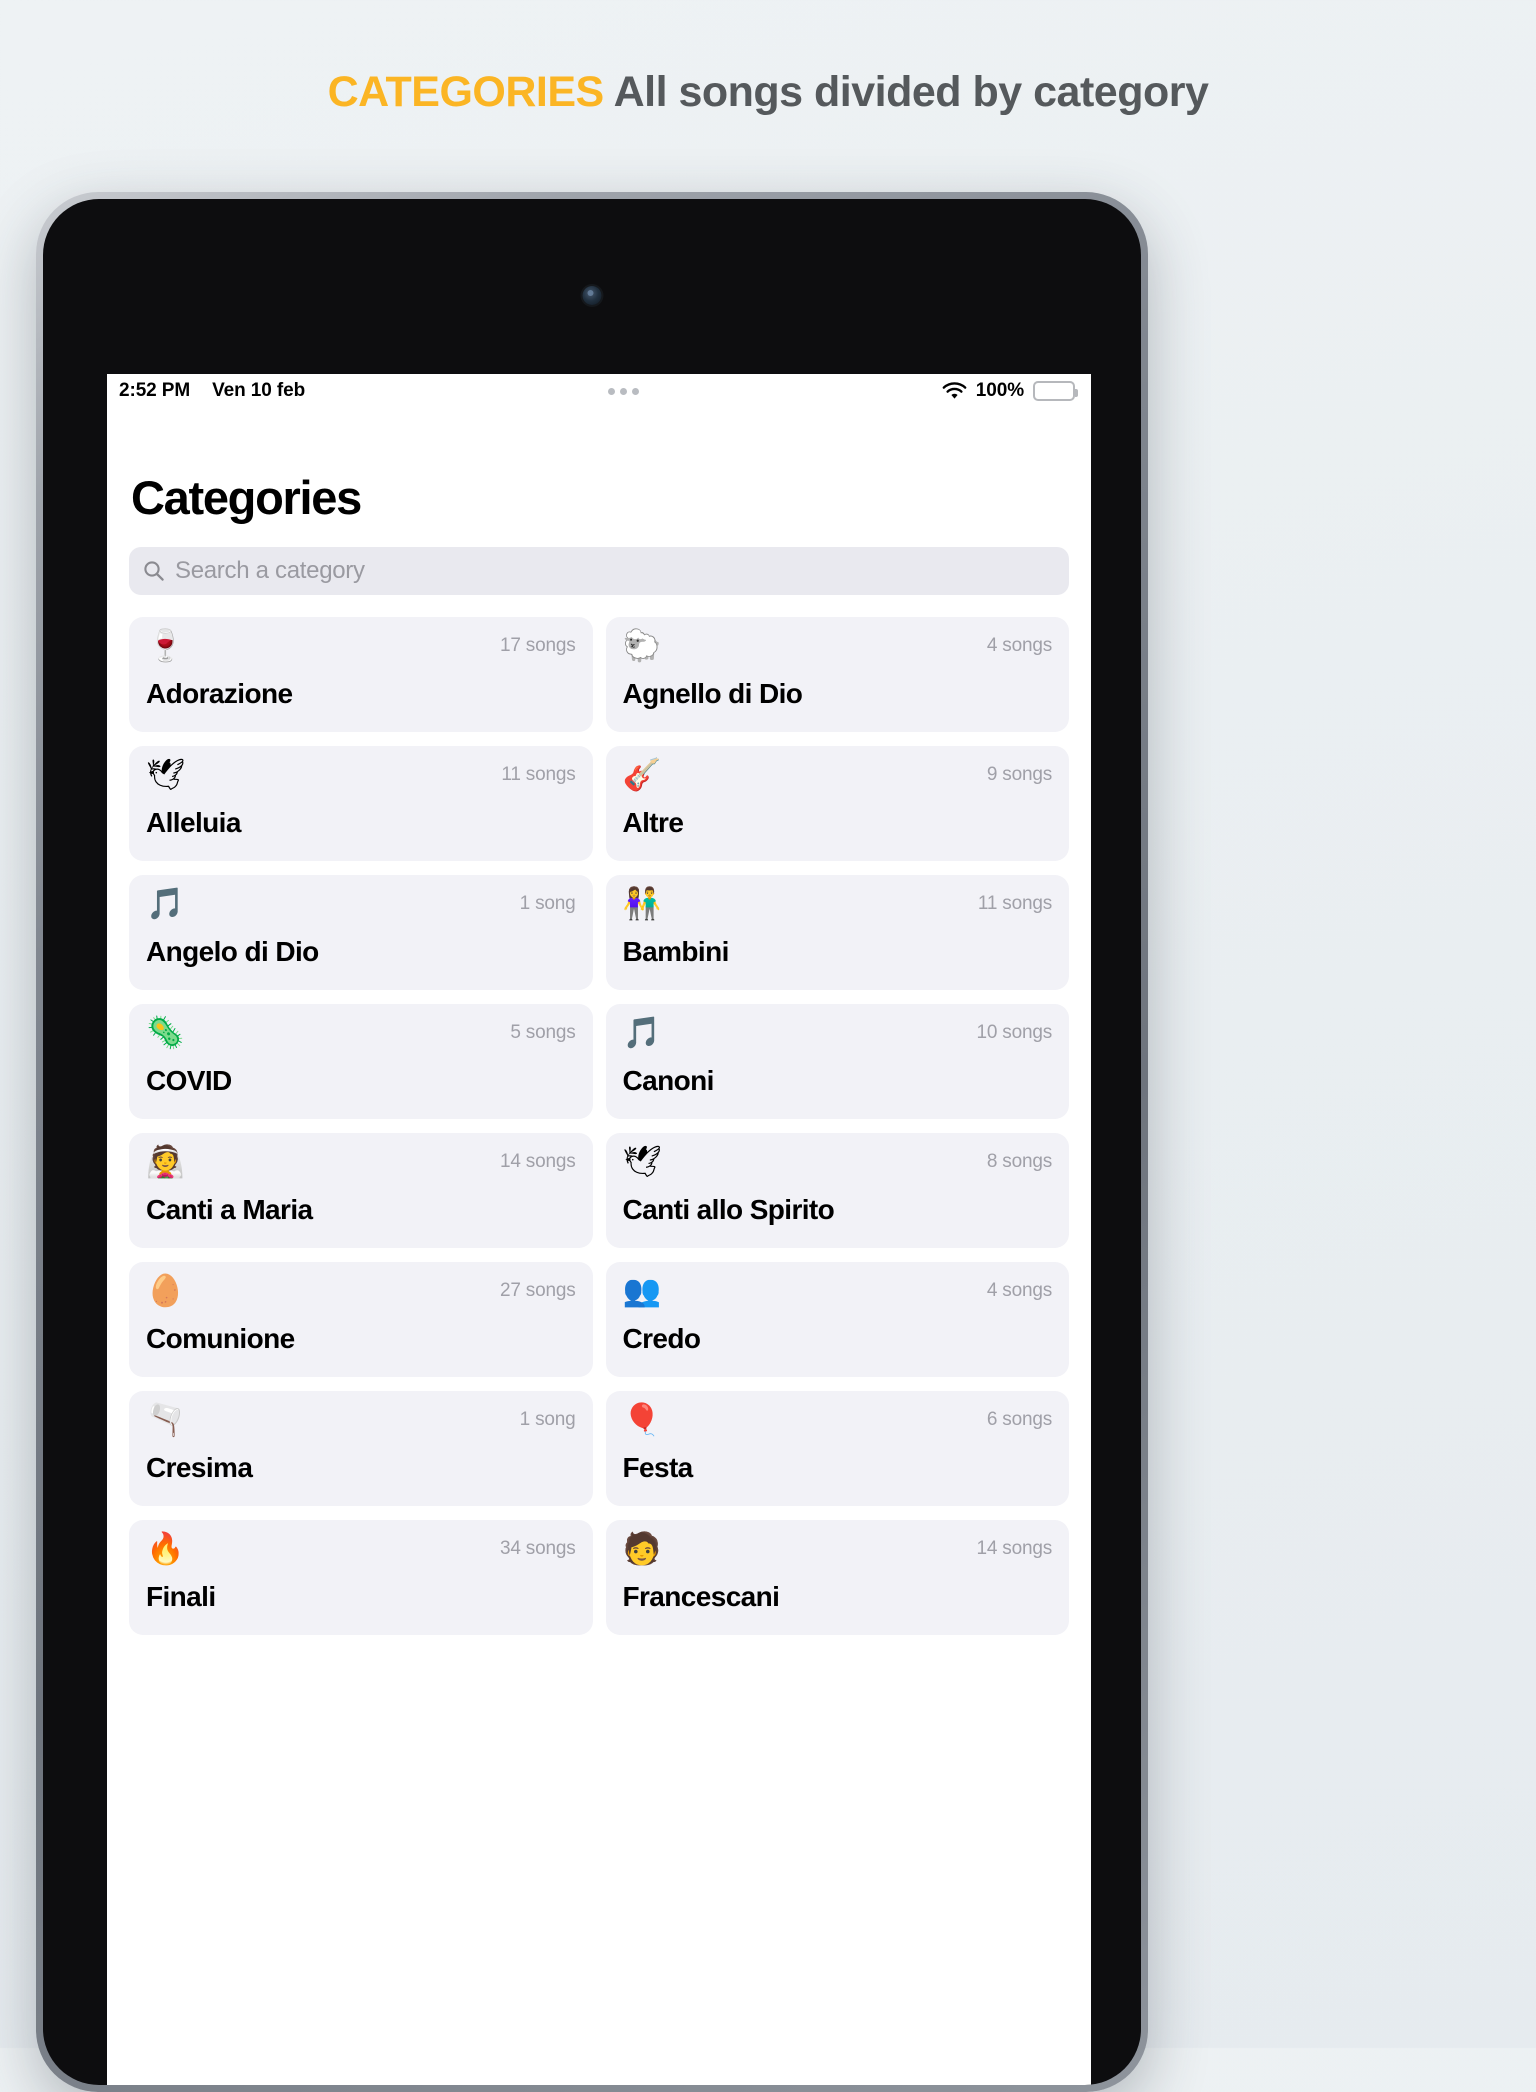 The height and width of the screenshot is (2092, 1536). I want to click on category-card: 🍷 17 songs Adorazione, so click(361, 674).